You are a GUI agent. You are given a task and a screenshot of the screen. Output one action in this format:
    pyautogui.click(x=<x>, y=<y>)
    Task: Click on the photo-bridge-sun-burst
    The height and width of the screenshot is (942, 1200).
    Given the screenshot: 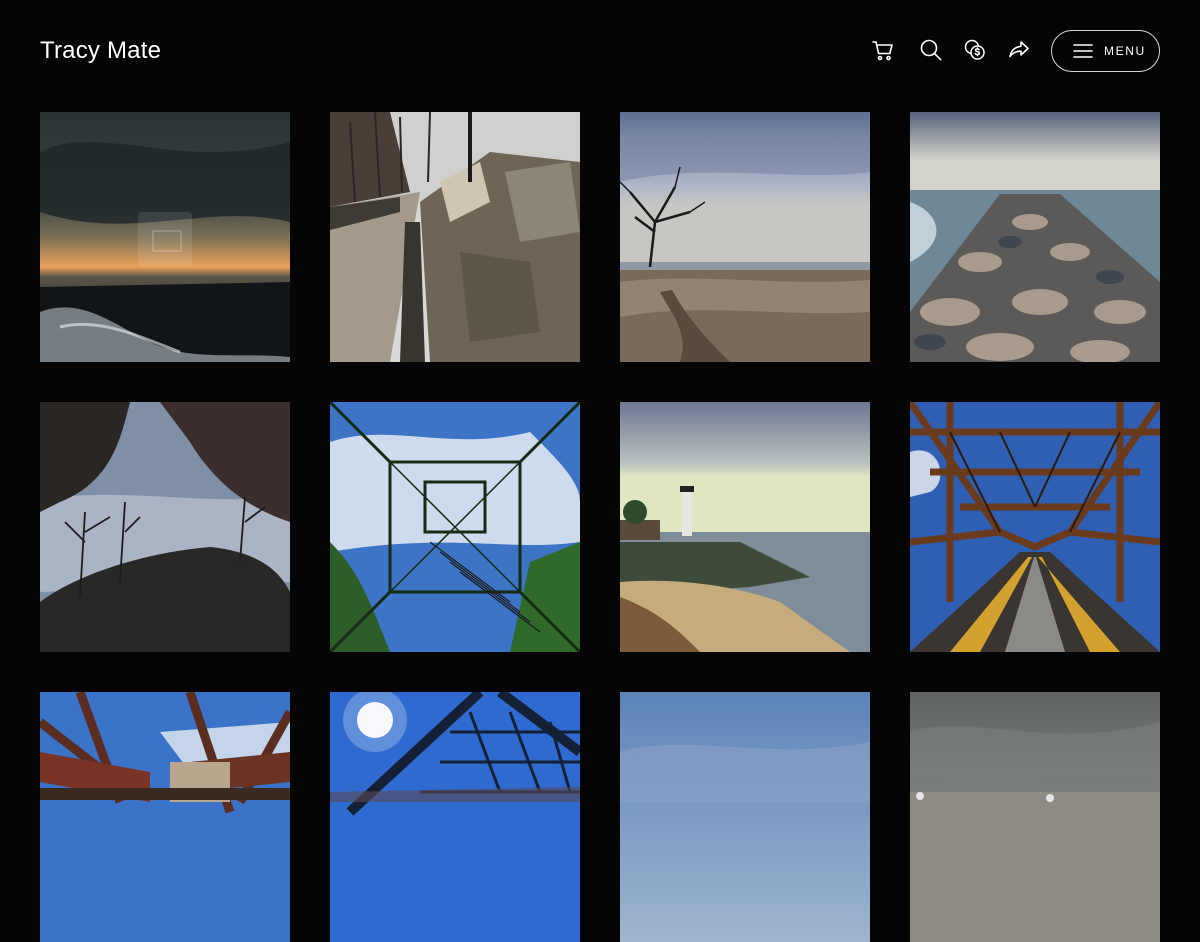 What is the action you would take?
    pyautogui.click(x=455, y=817)
    